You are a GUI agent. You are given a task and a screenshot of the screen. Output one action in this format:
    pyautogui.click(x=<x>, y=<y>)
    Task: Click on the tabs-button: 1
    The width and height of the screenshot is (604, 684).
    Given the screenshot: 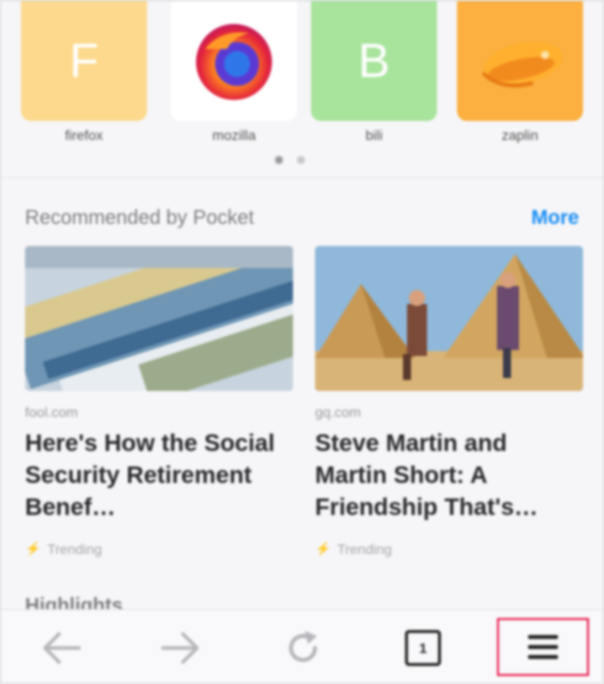 What is the action you would take?
    pyautogui.click(x=423, y=646)
    